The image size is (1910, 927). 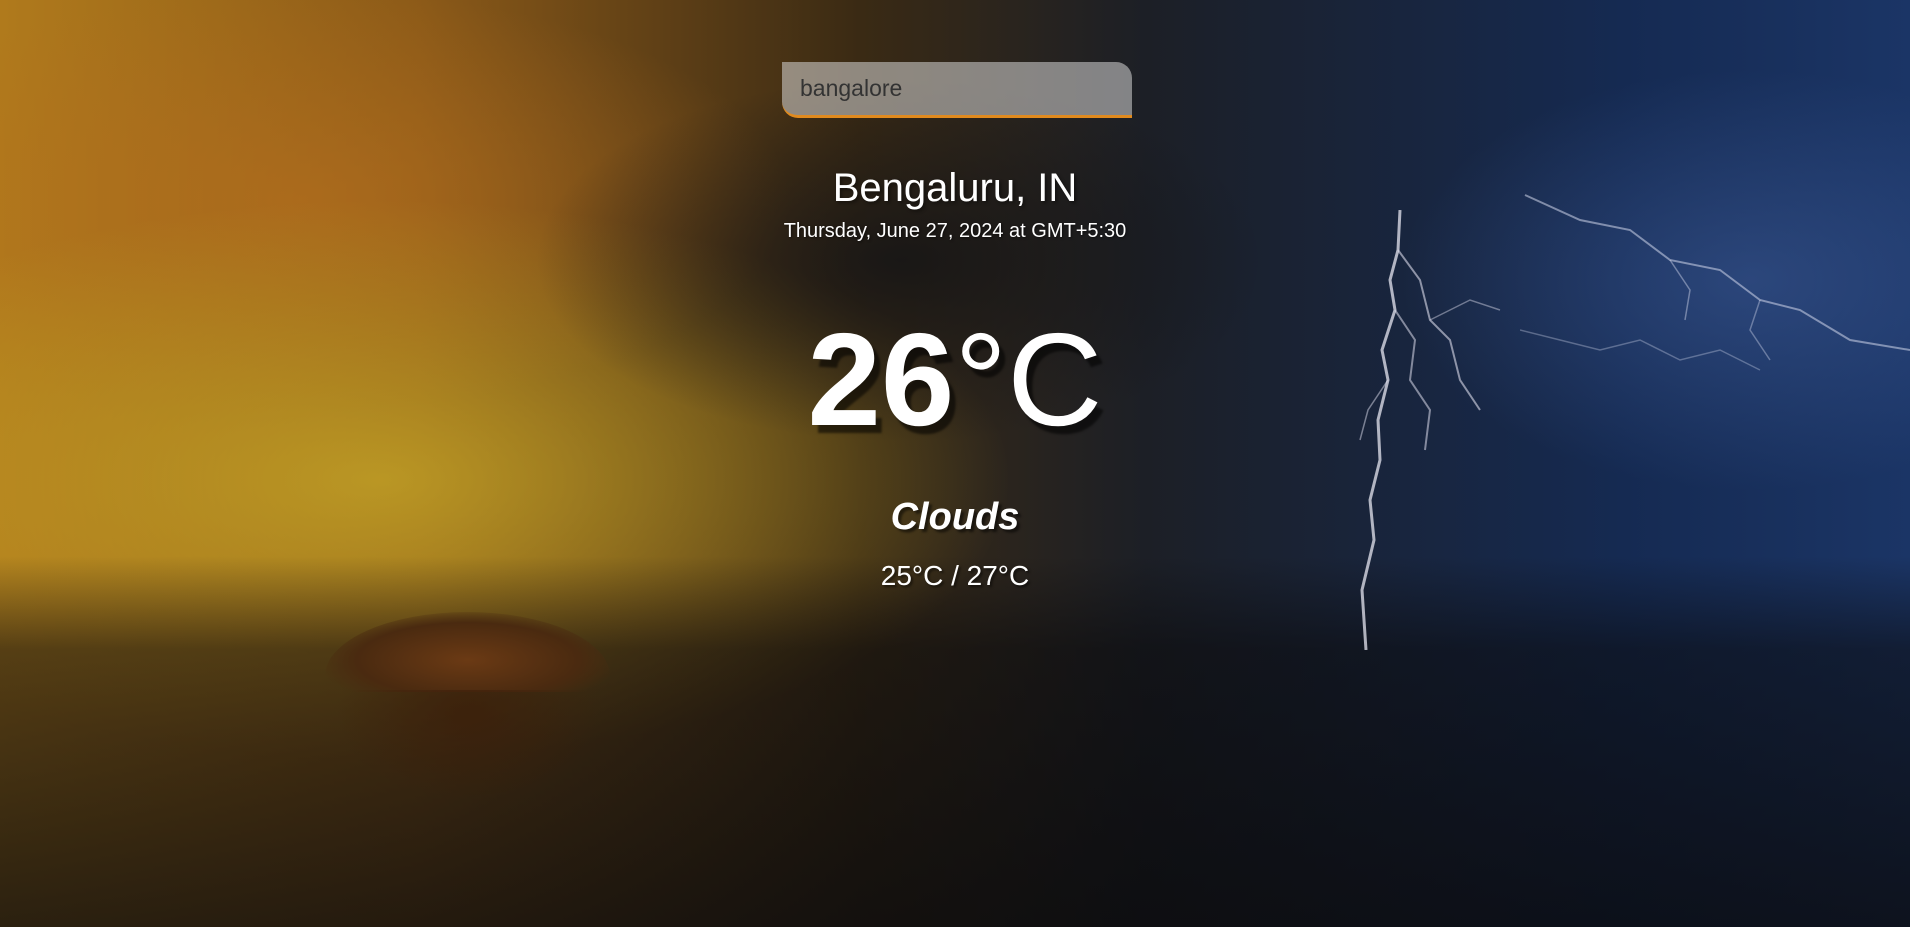 What do you see at coordinates (955, 188) in the screenshot?
I see `location-name: Bengaluru, IN` at bounding box center [955, 188].